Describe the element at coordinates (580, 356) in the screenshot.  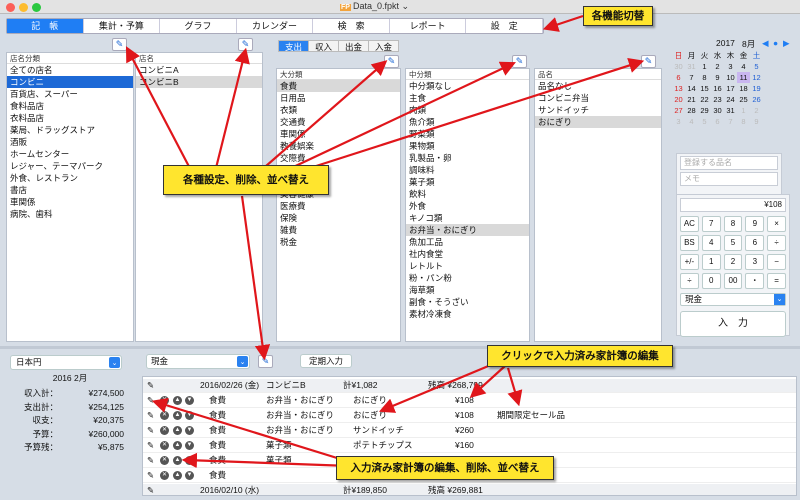
I see `callout-click-edit: クリックで入力済み家計簿の編集` at that location.